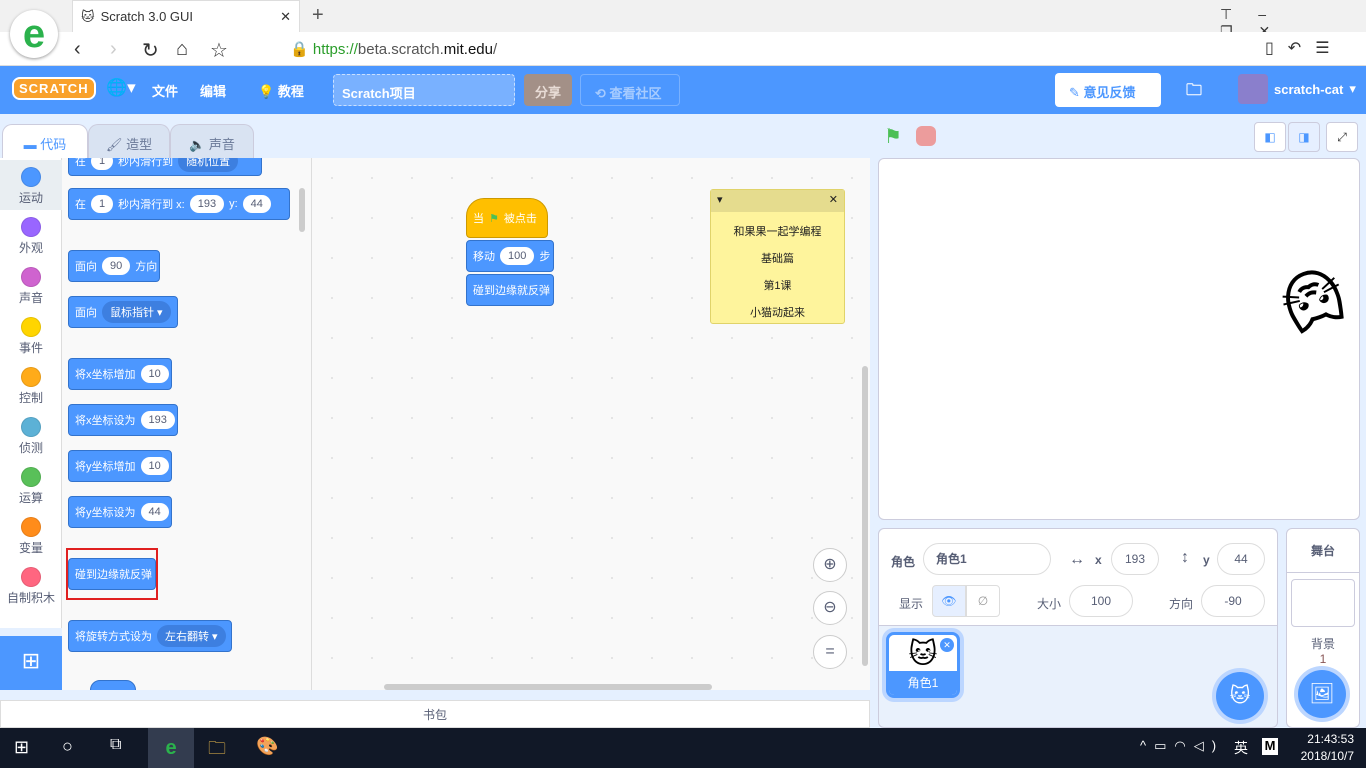 The height and width of the screenshot is (768, 1366). I want to click on block-set-y: 将y坐标设为 44, so click(120, 512).